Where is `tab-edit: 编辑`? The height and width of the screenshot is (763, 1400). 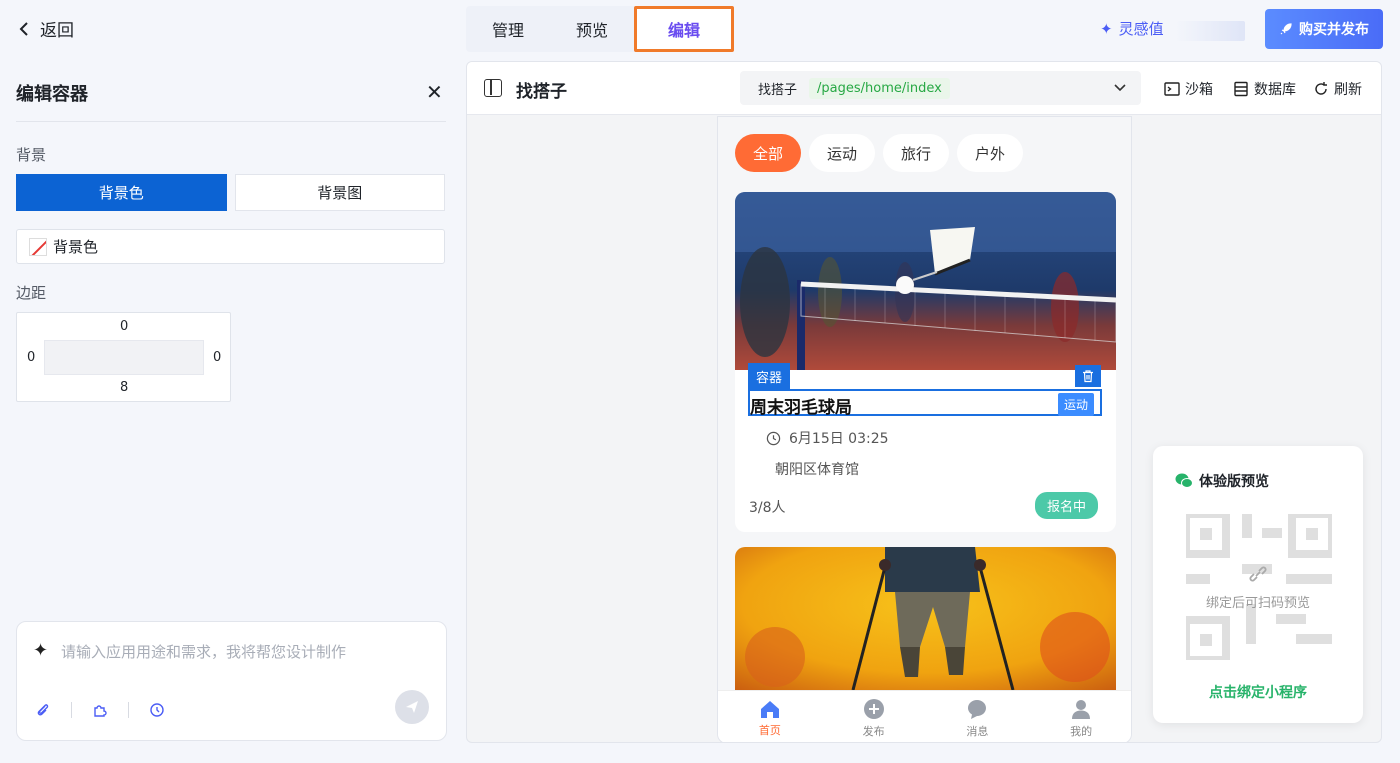 tab-edit: 编辑 is located at coordinates (684, 29).